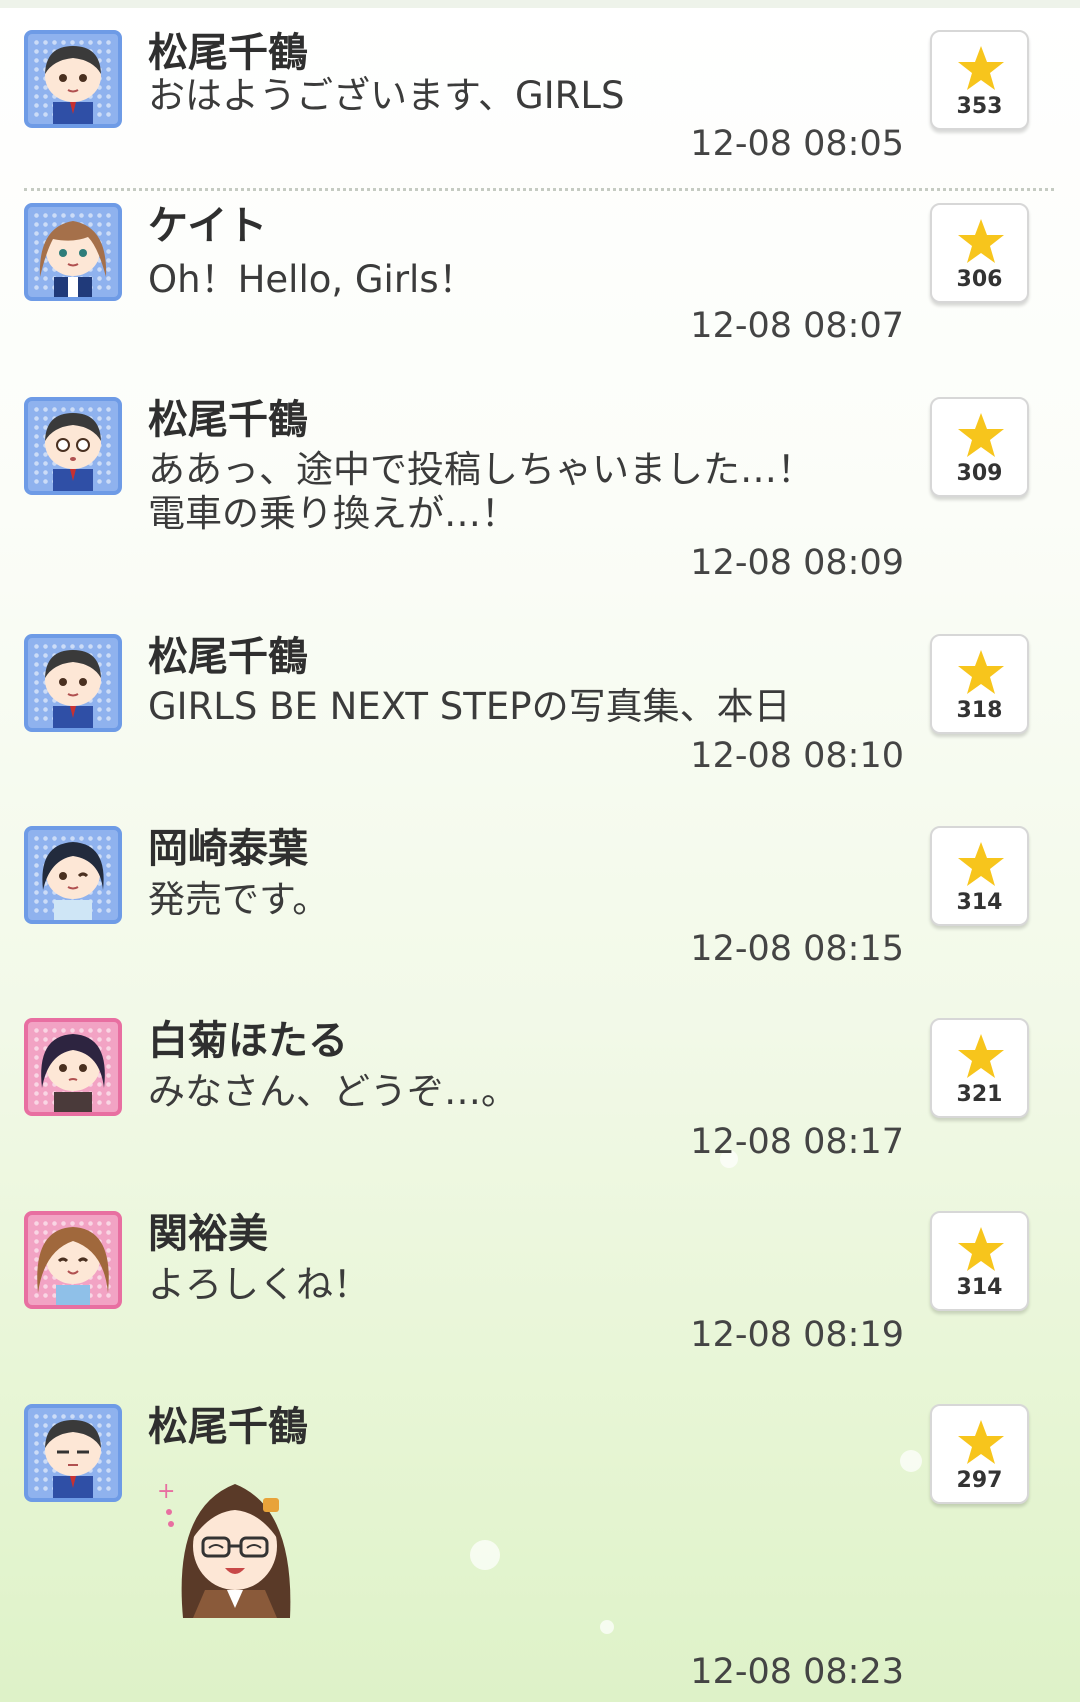 The image size is (1080, 1702). I want to click on like-button: 309, so click(979, 447).